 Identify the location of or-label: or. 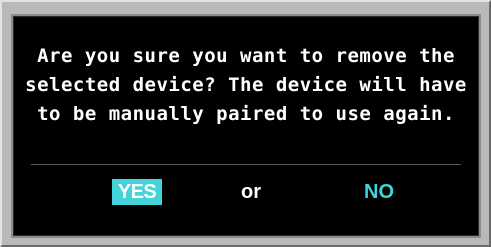
(251, 192).